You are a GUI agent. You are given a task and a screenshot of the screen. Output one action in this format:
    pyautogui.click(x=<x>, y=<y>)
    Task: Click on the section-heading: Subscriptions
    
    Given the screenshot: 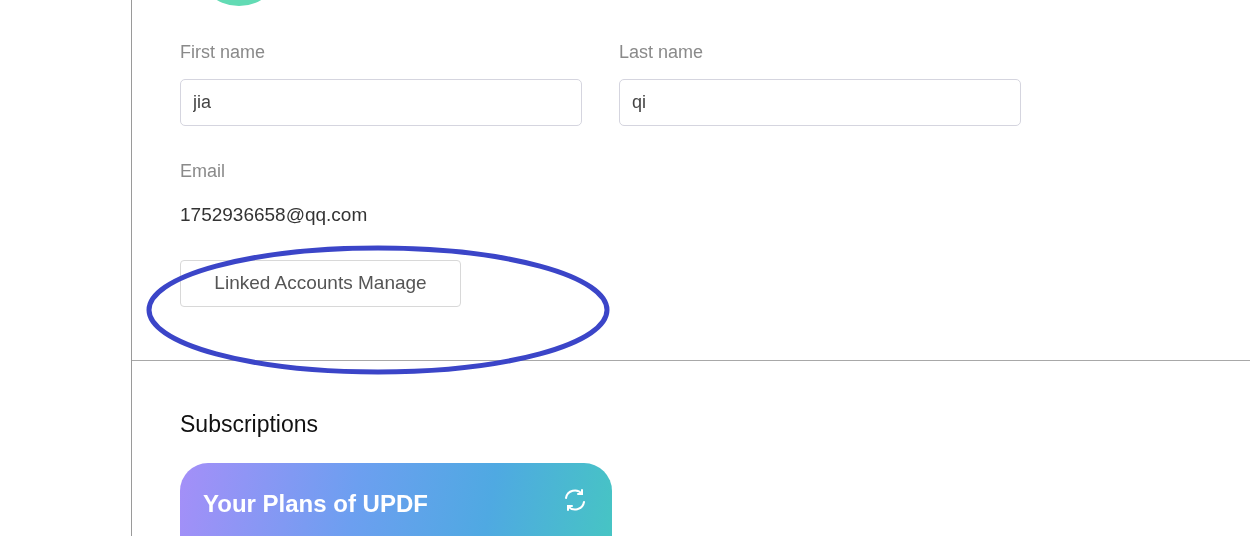 What is the action you would take?
    pyautogui.click(x=250, y=425)
    